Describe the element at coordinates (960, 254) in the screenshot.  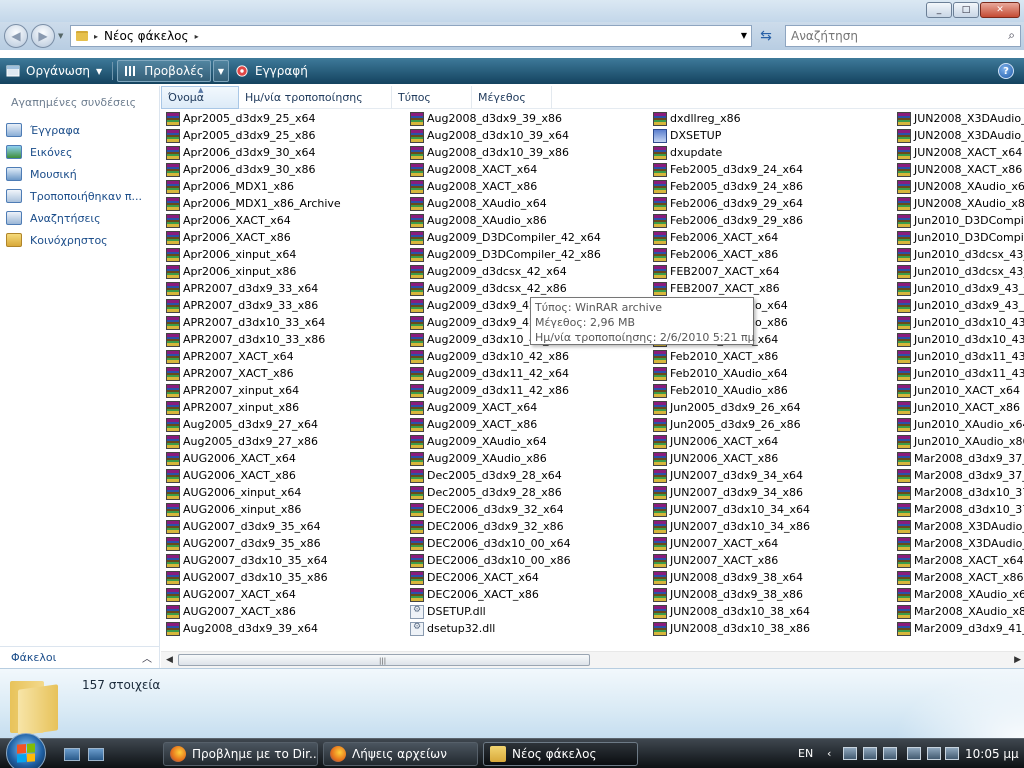
I see `file-item: Jun2010_d3dcsx_43_x64` at that location.